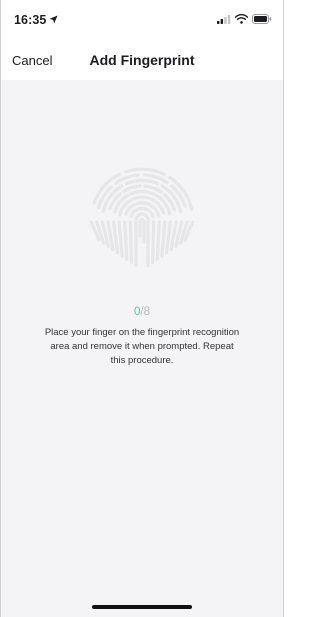 This screenshot has width=320, height=617. Describe the element at coordinates (262, 20) in the screenshot. I see `battery-icon` at that location.